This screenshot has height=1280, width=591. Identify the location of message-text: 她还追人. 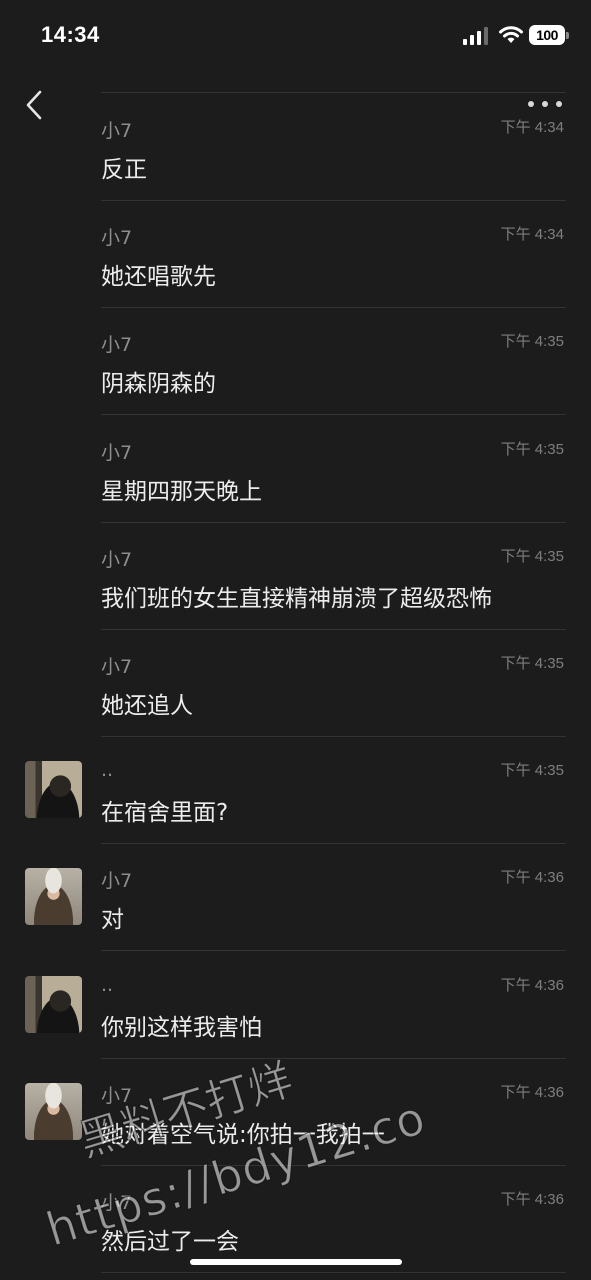
(147, 706).